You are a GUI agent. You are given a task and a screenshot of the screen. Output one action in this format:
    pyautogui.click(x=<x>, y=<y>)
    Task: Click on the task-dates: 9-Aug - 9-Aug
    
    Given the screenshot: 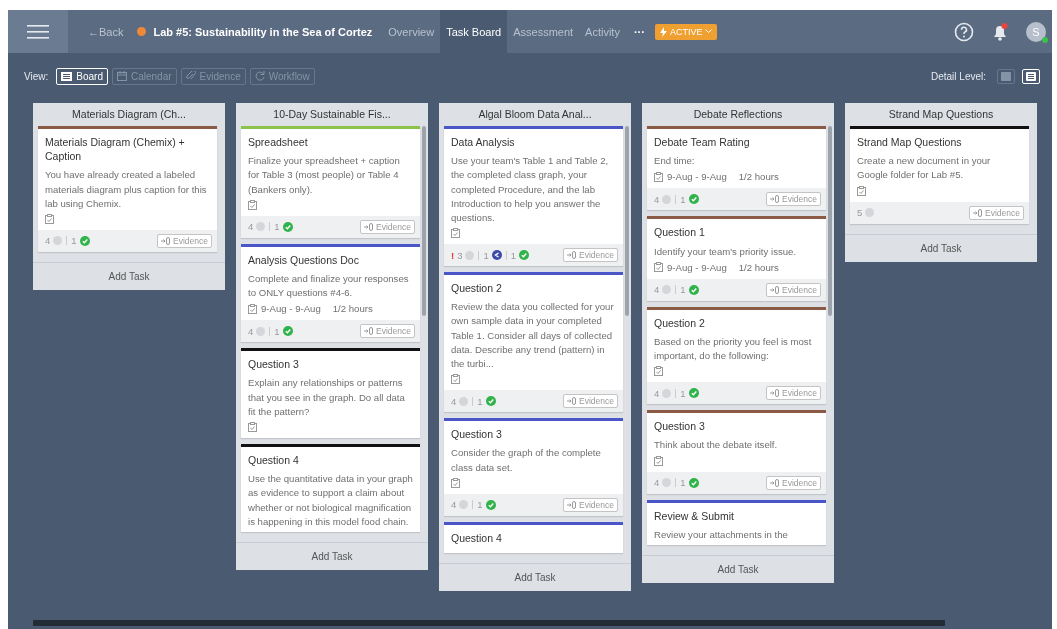 What is the action you would take?
    pyautogui.click(x=697, y=267)
    